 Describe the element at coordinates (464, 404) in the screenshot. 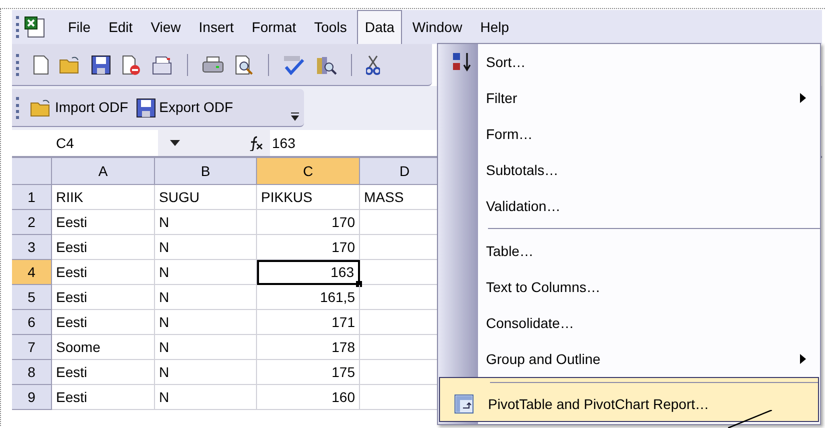

I see `pivot-table-icon` at that location.